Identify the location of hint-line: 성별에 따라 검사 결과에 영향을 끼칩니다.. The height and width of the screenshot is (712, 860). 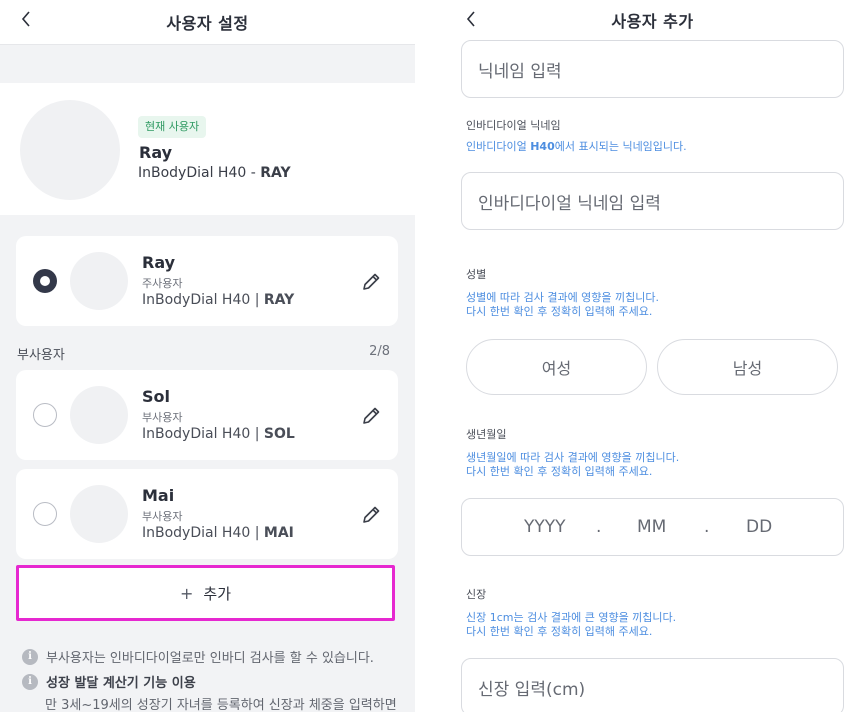
(563, 297).